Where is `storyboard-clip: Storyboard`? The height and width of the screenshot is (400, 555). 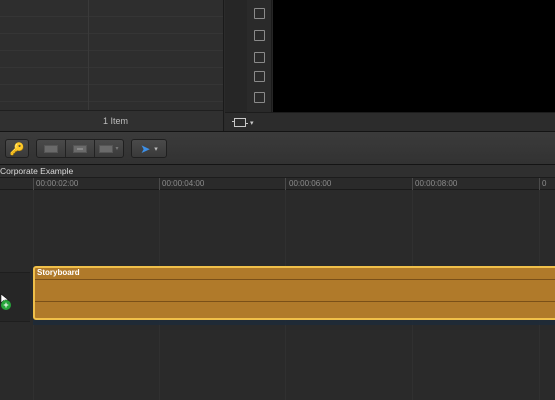 storyboard-clip: Storyboard is located at coordinates (294, 293).